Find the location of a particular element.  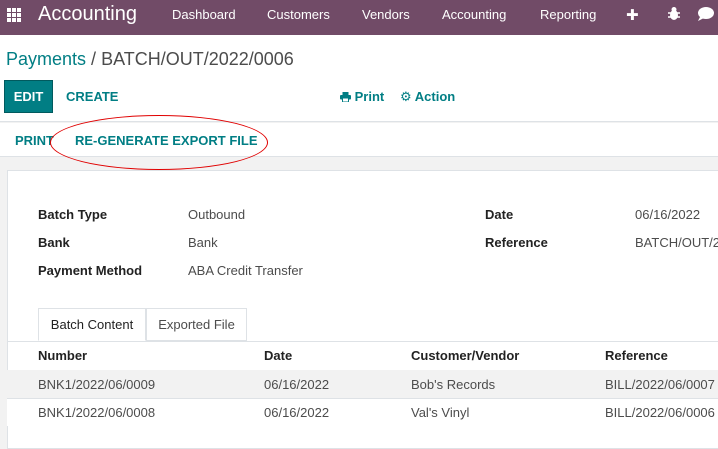

app-brand: Accounting is located at coordinates (87, 14).